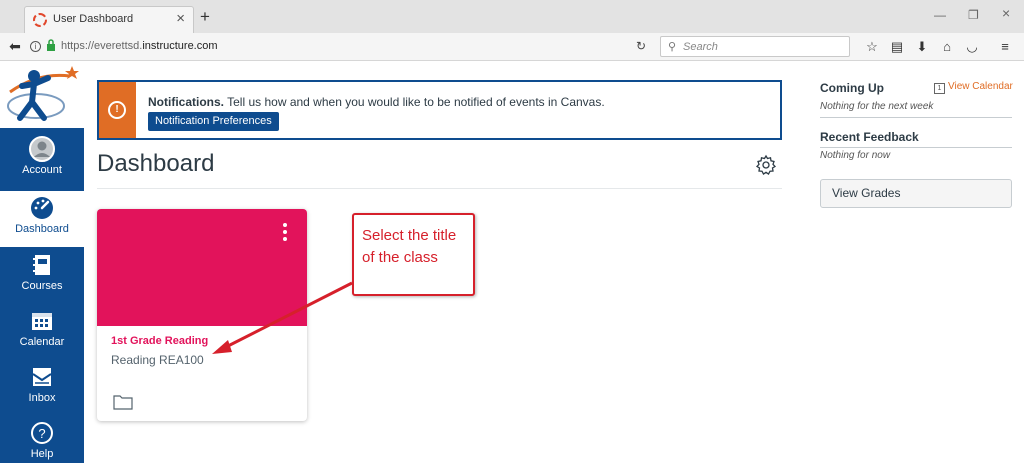 This screenshot has height=463, width=1024. I want to click on notification-preferences-button: Notification Preferences, so click(213, 121).